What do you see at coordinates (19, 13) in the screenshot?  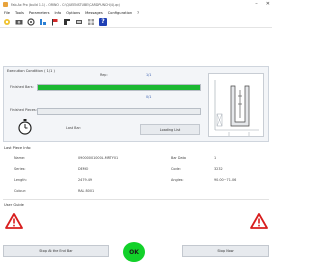 I see `menu-tools: Tools` at bounding box center [19, 13].